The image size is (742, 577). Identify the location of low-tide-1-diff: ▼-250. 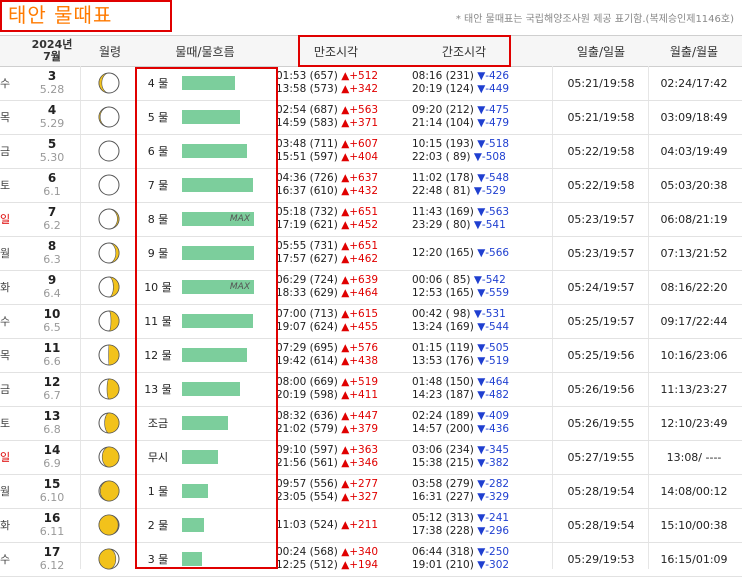
(493, 552).